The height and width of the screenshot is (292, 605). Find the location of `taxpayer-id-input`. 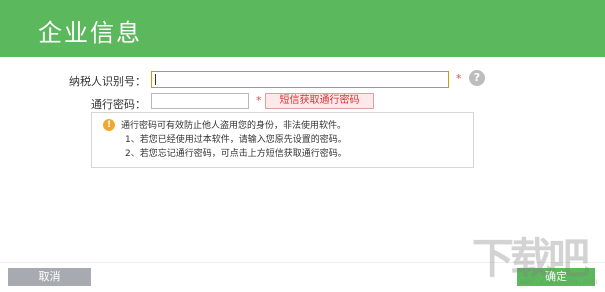

taxpayer-id-input is located at coordinates (300, 79).